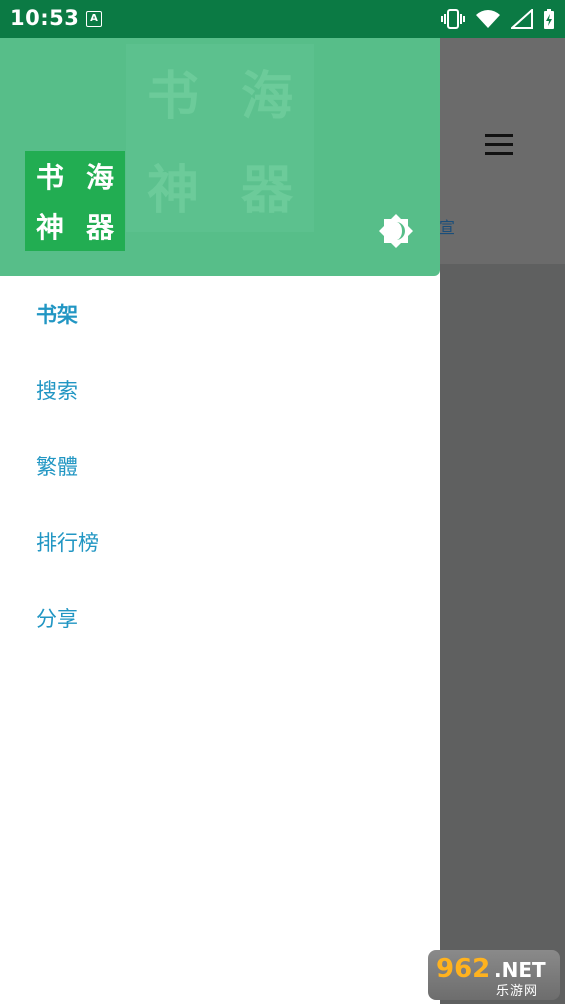 This screenshot has height=1004, width=565. What do you see at coordinates (517, 991) in the screenshot?
I see `badge-site-name: 乐游网` at bounding box center [517, 991].